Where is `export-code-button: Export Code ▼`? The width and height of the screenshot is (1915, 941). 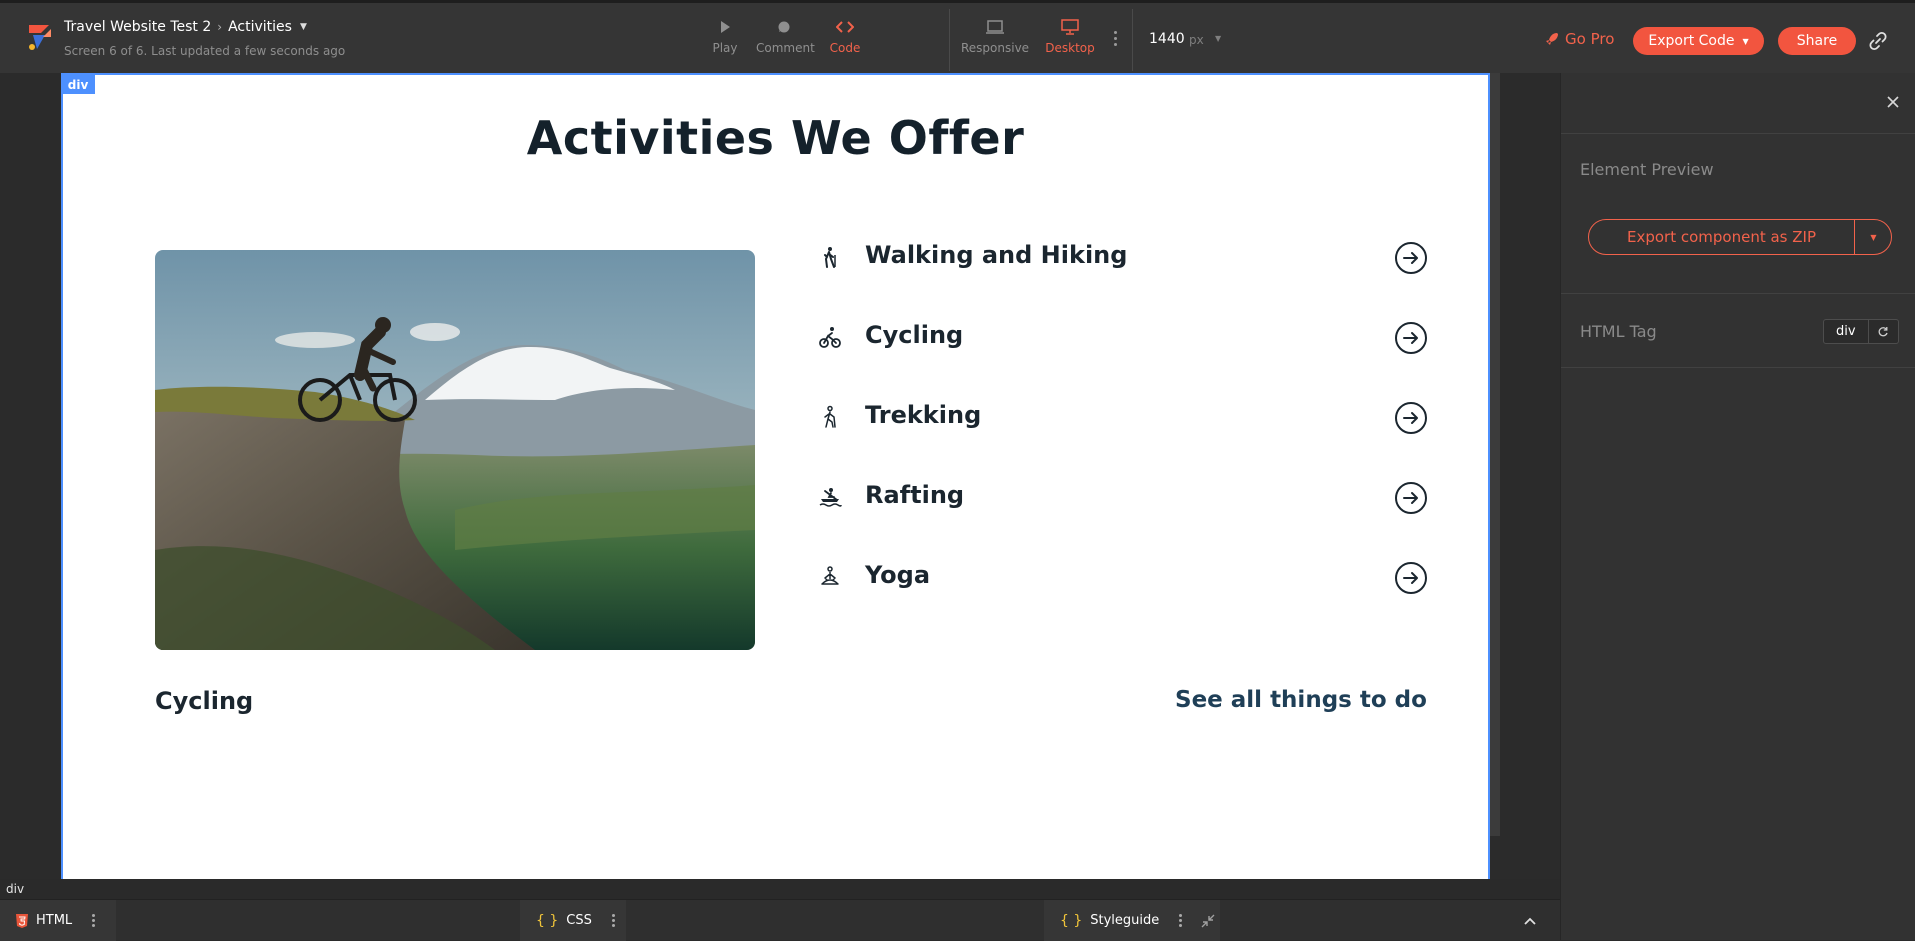
export-code-button: Export Code ▼ is located at coordinates (1698, 41).